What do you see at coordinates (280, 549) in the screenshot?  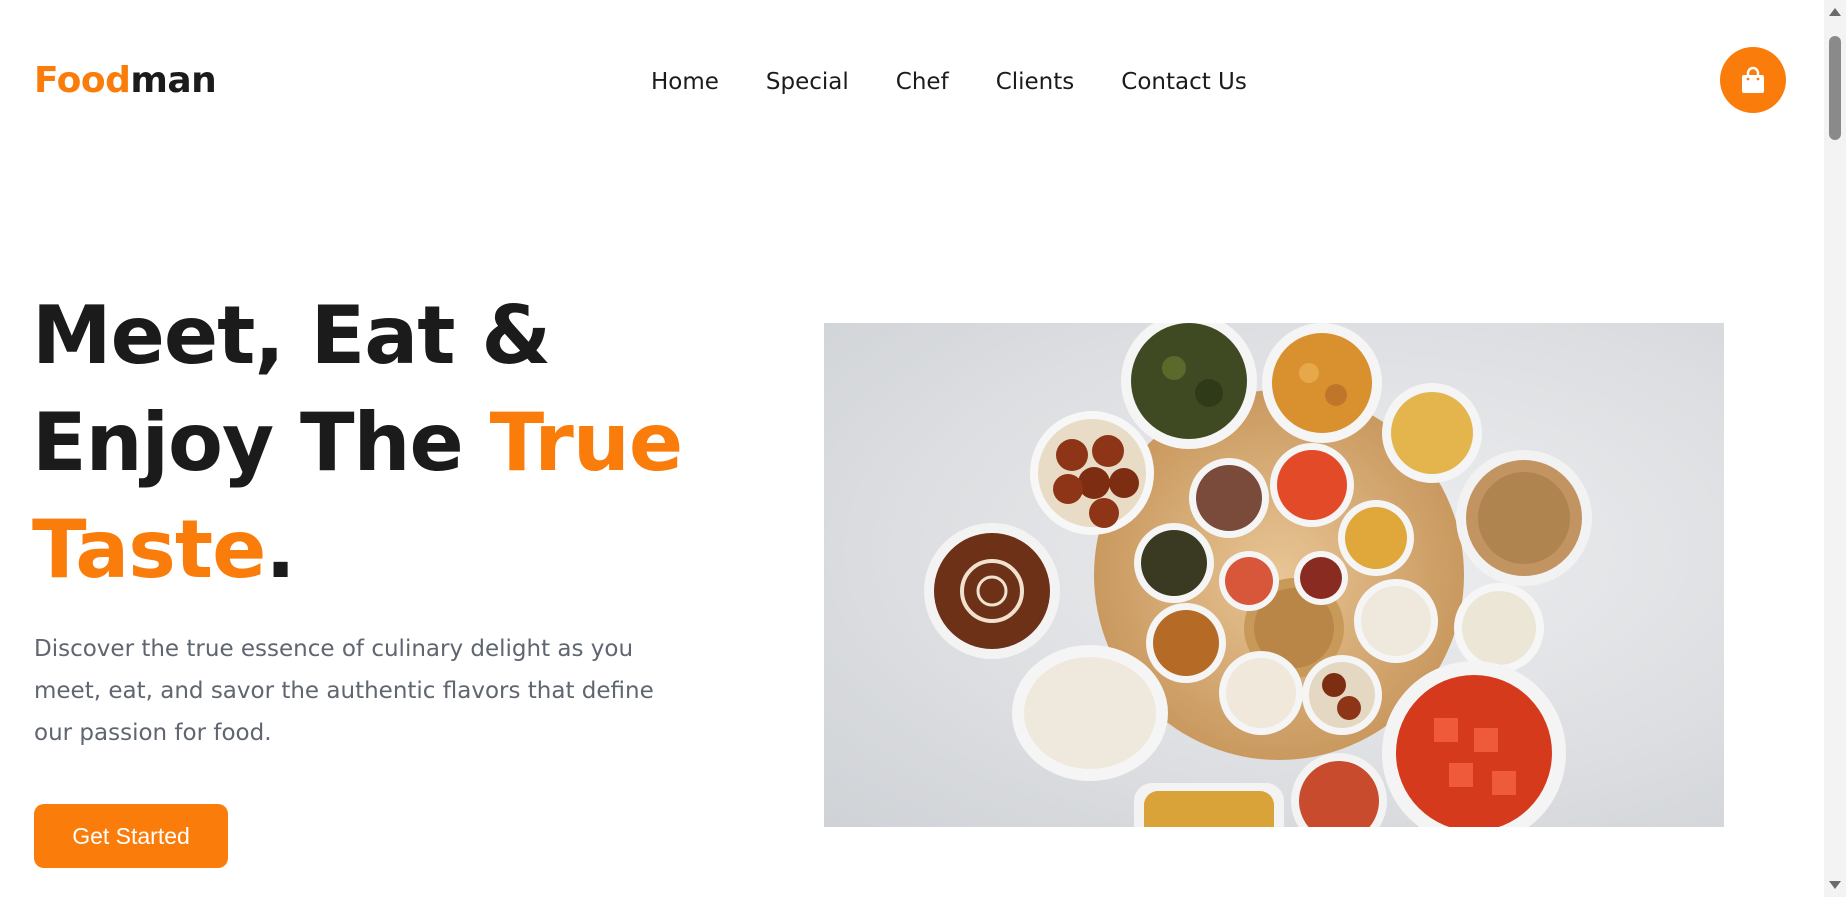 I see `hero-title-period: .` at bounding box center [280, 549].